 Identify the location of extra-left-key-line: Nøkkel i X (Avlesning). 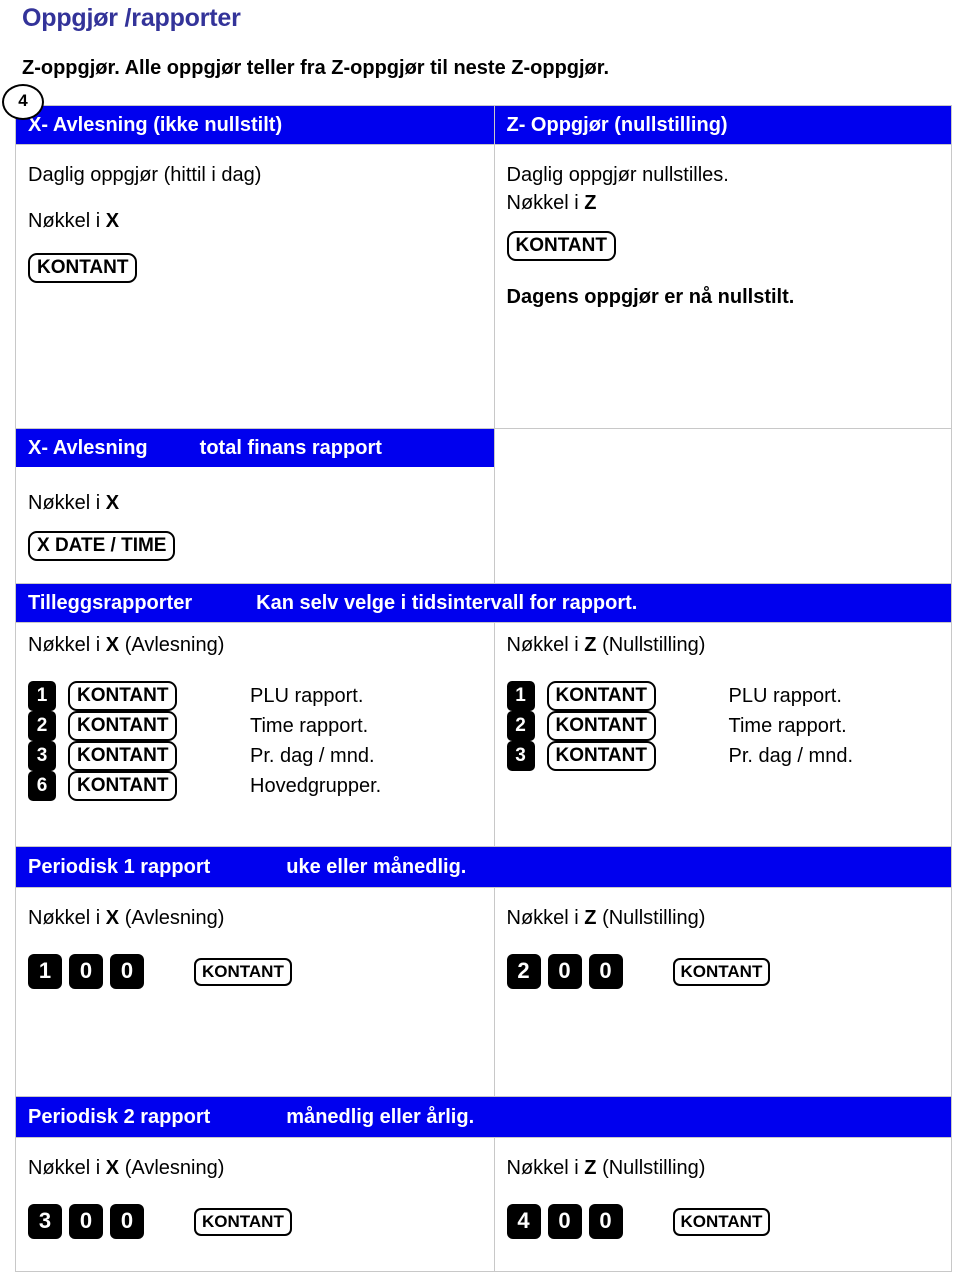
(255, 645).